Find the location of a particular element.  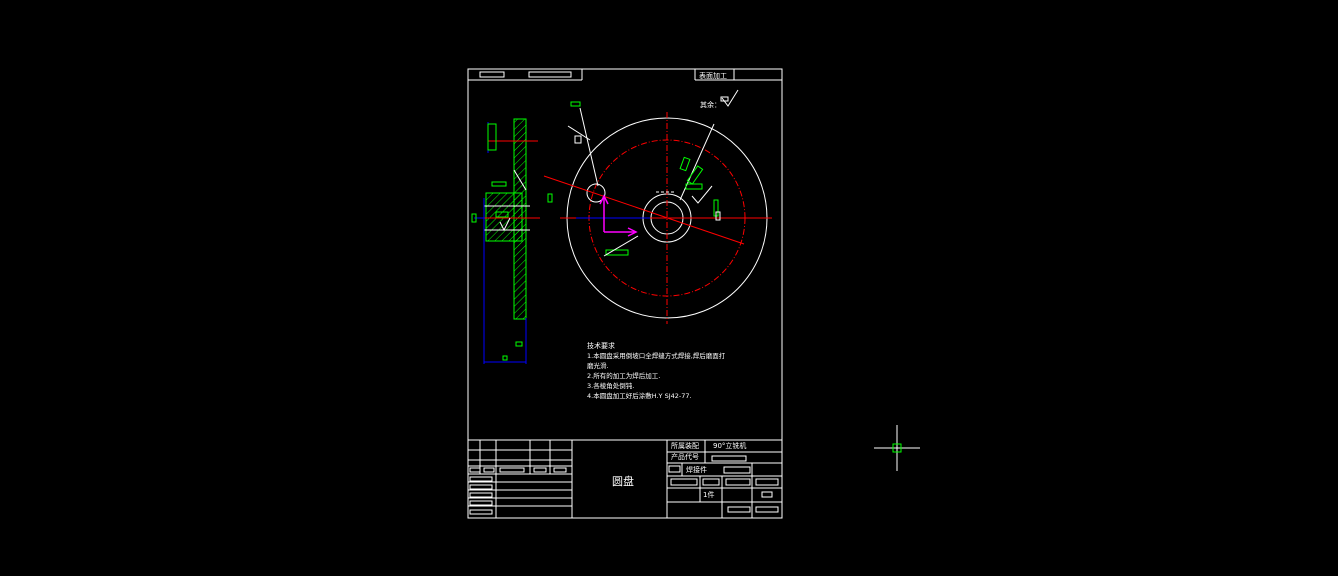

tech-req-line-1: 1.本圆盘采用倒坡口全焊缝方式焊接,焊后磨面打 is located at coordinates (656, 355).